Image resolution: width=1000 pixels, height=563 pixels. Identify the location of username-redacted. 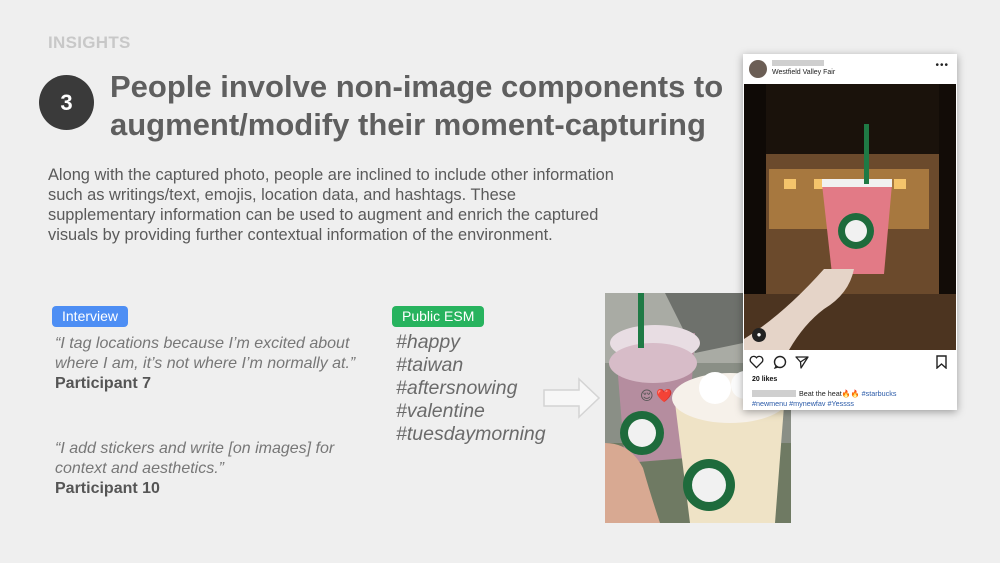
(798, 63).